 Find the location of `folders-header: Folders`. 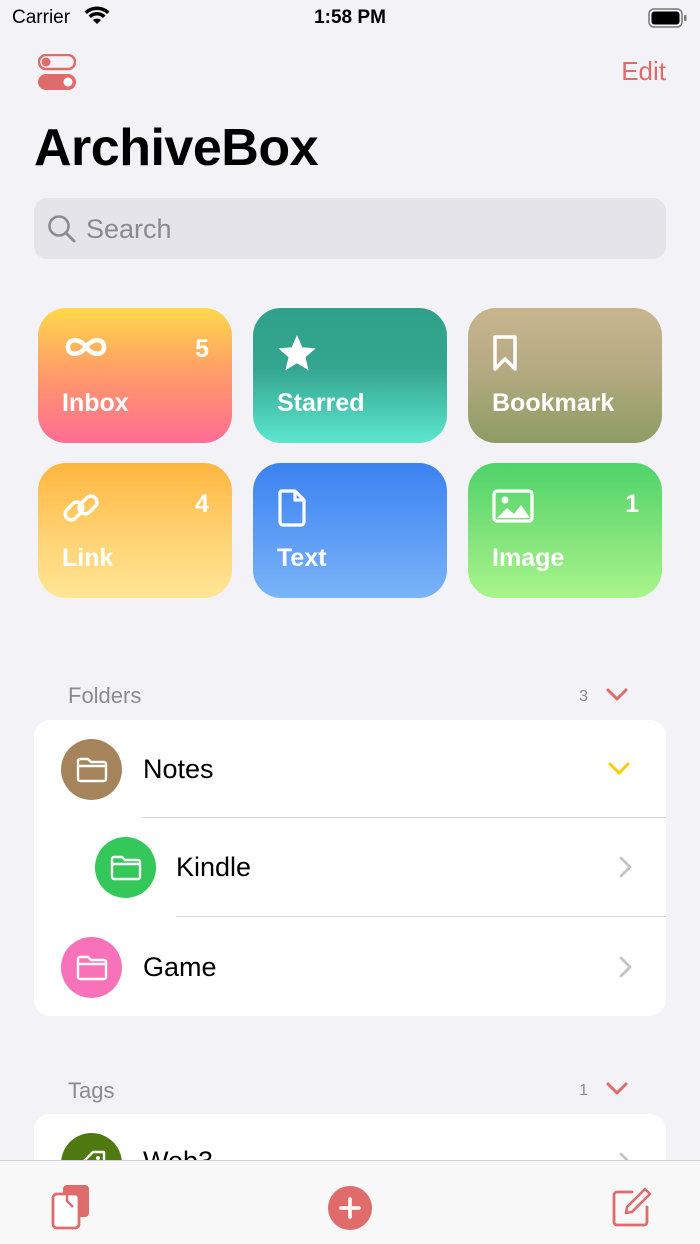

folders-header: Folders is located at coordinates (105, 695).